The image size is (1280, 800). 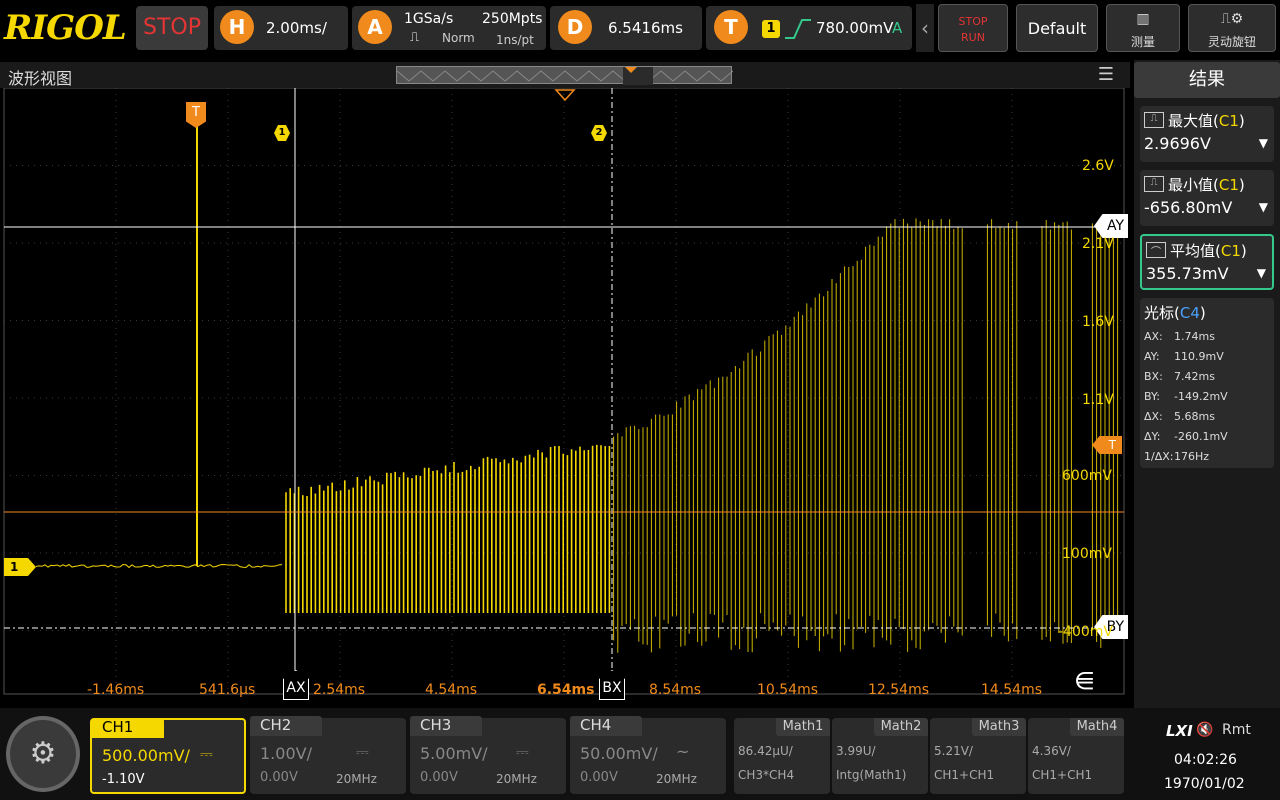 I want to click on cursor-key: 1/ΔX:, so click(x=1159, y=456).